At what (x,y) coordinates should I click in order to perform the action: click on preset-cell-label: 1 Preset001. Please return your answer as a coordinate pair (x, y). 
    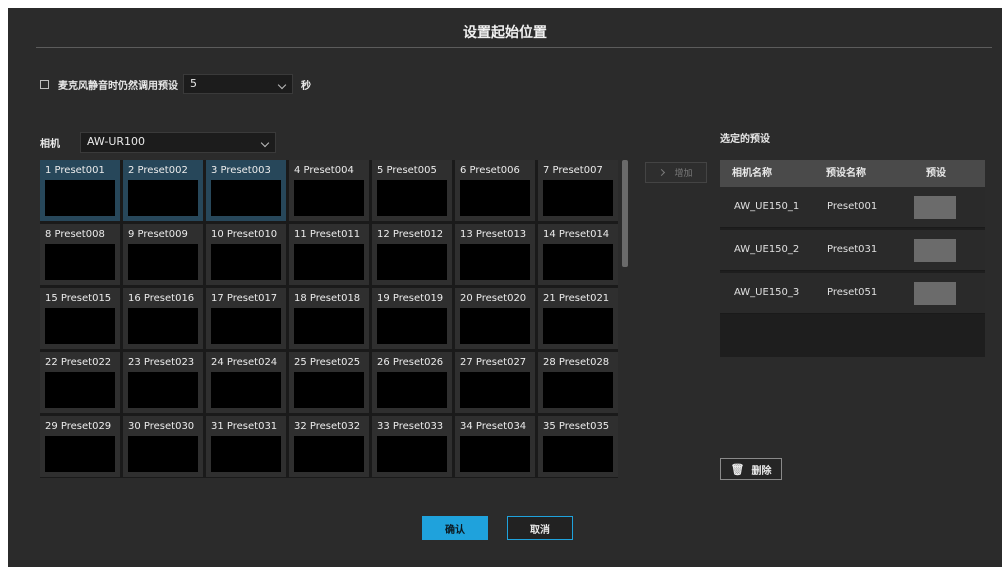
    Looking at the image, I should click on (75, 170).